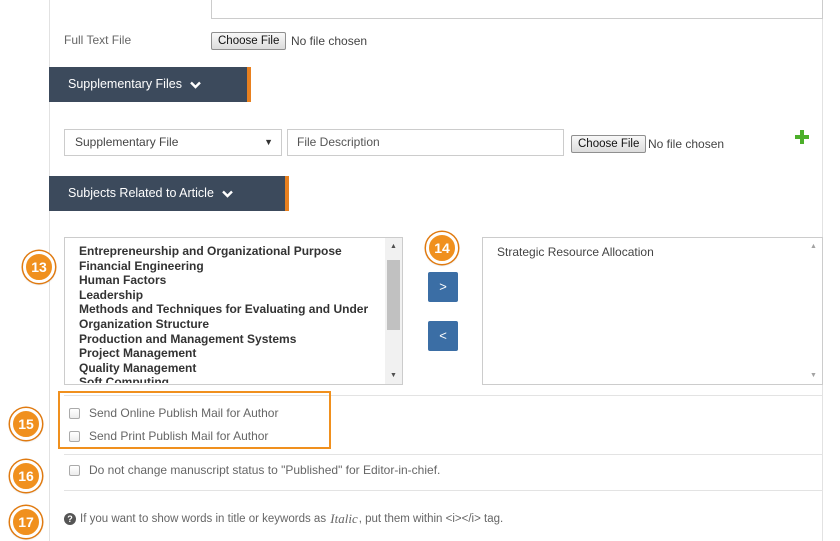 The height and width of the screenshot is (541, 840). I want to click on status-checkbox, so click(74, 470).